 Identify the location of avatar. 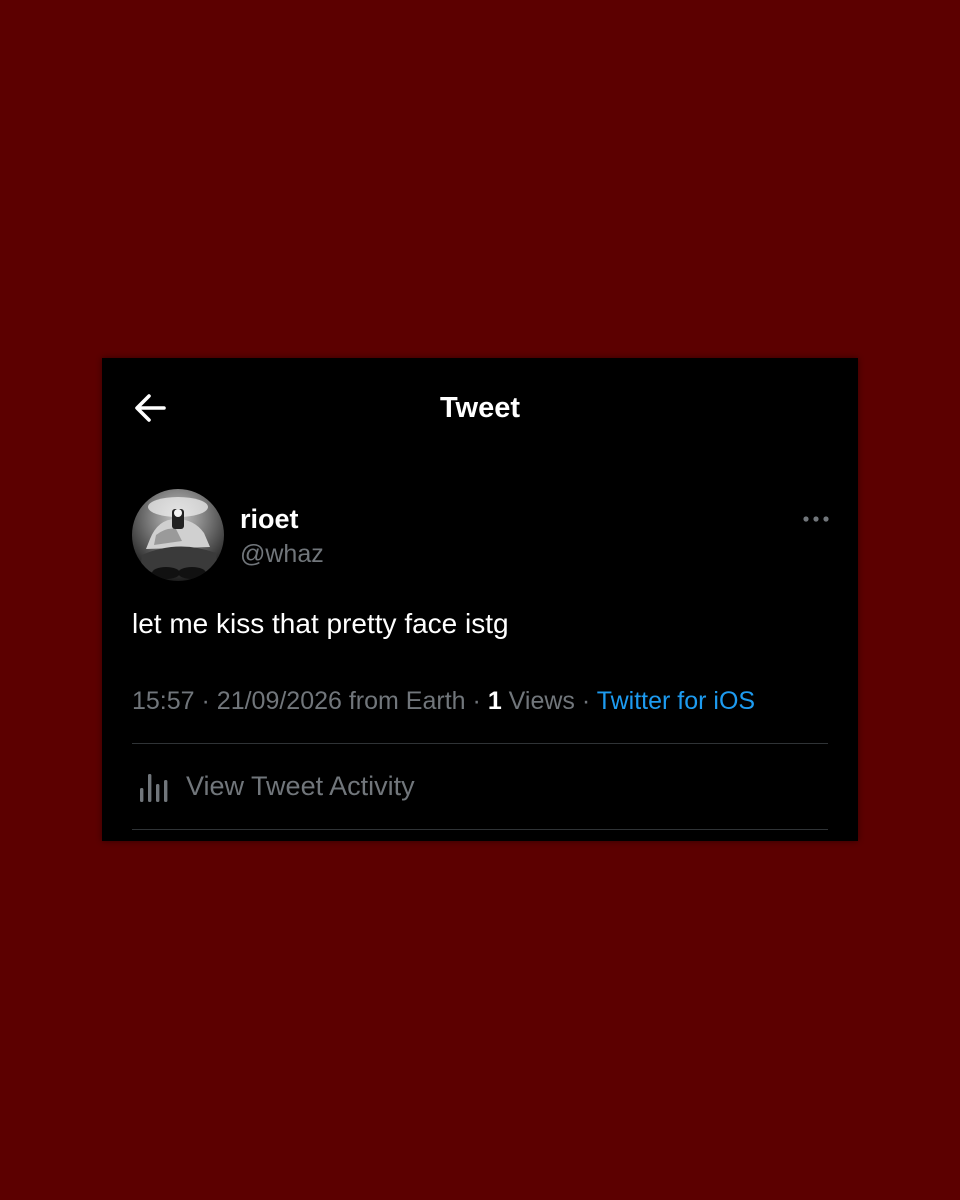
(178, 535).